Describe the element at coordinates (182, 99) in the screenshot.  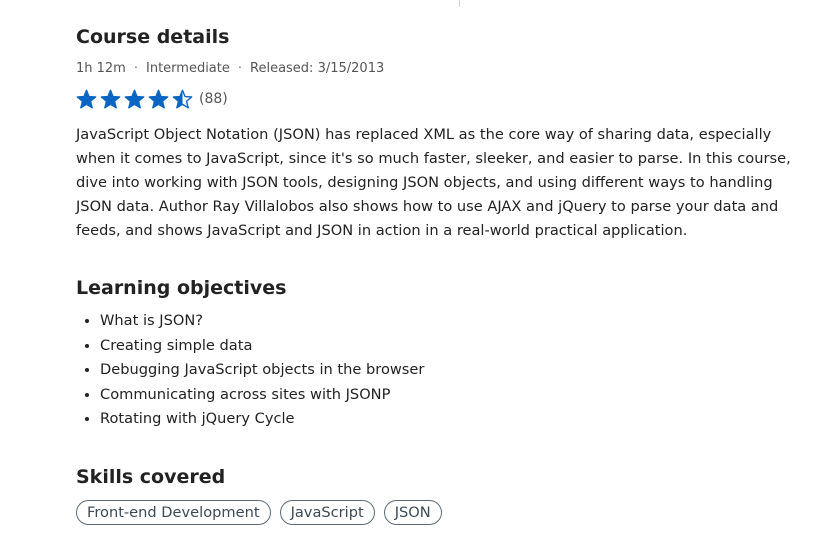
I see `star-half-icon` at that location.